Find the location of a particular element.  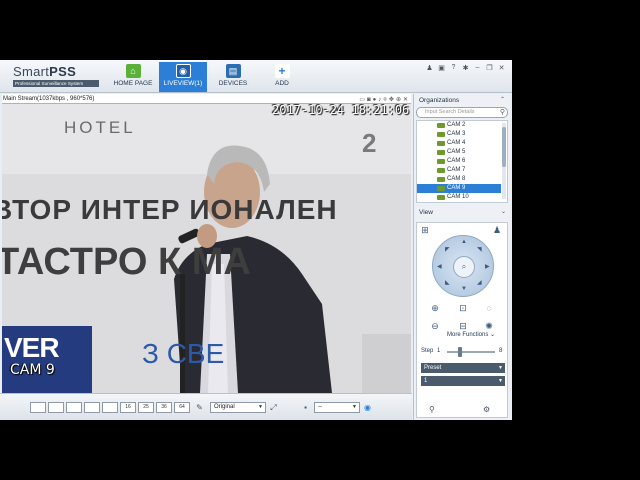

help-icon: ? is located at coordinates (453, 68).